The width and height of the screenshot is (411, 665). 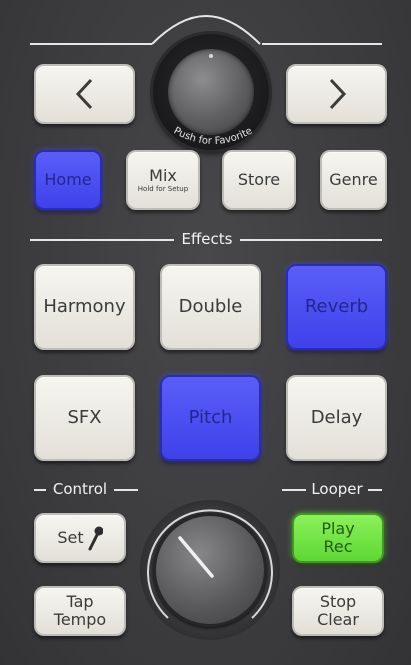 I want to click on knob-caption: Push for Favorite, so click(x=213, y=137).